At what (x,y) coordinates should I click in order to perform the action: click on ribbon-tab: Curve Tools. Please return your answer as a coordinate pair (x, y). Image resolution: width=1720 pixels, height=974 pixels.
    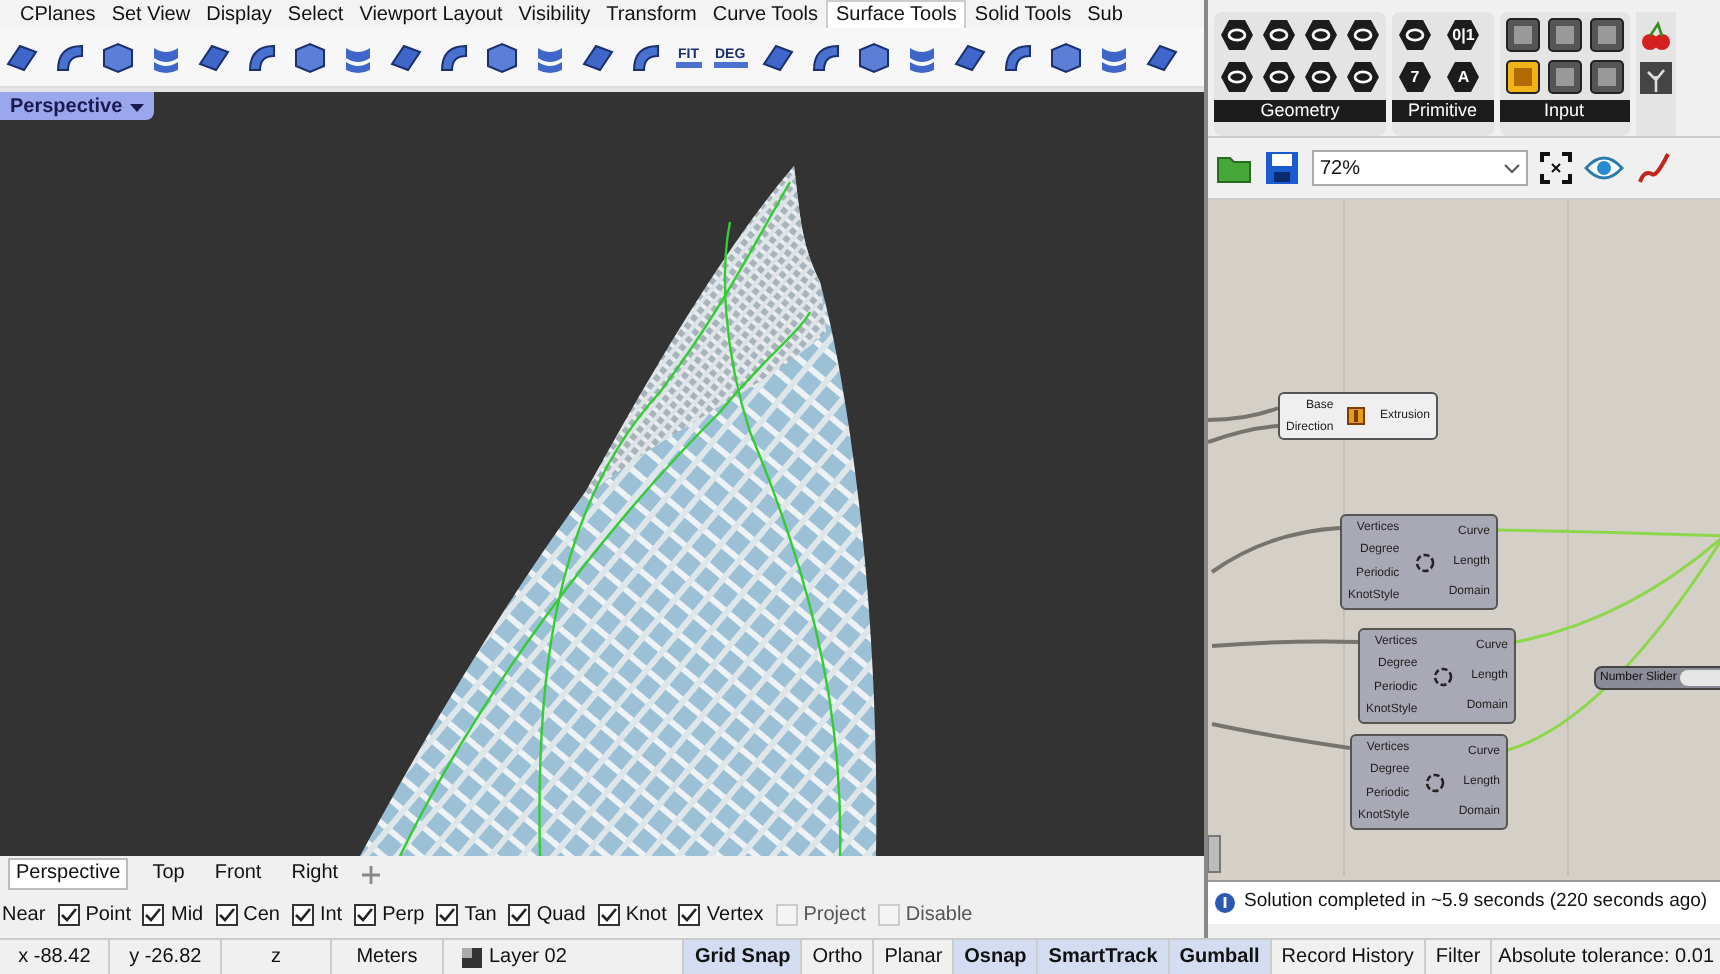
    Looking at the image, I should click on (765, 15).